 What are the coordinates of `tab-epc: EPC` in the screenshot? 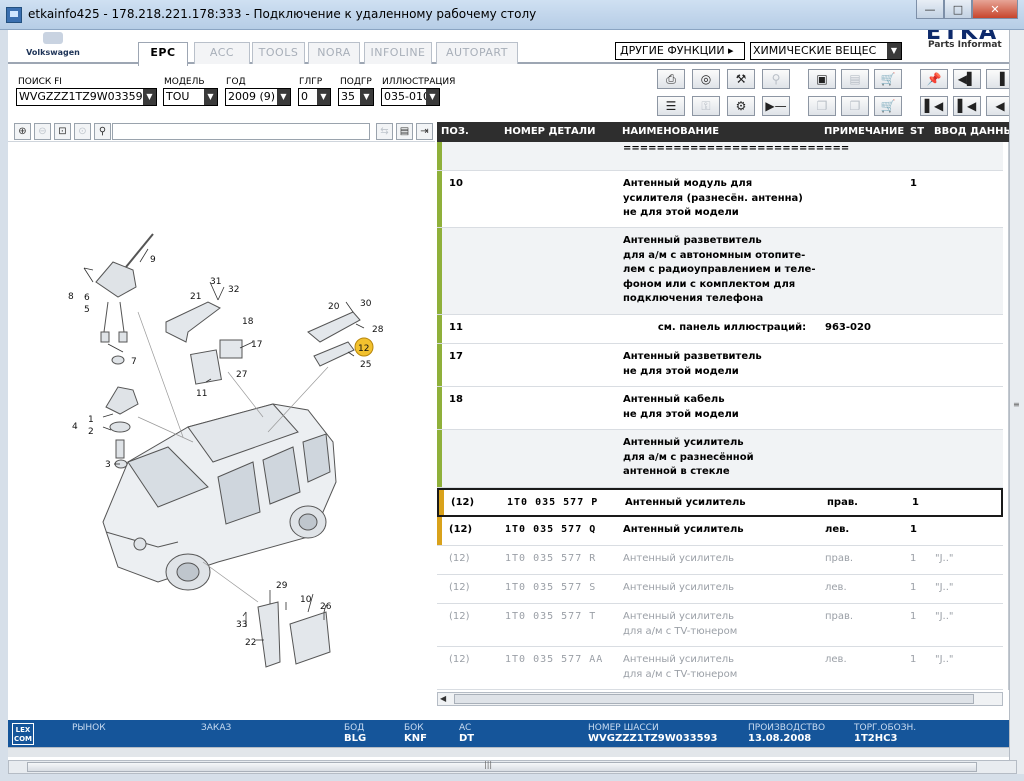 It's located at (163, 54).